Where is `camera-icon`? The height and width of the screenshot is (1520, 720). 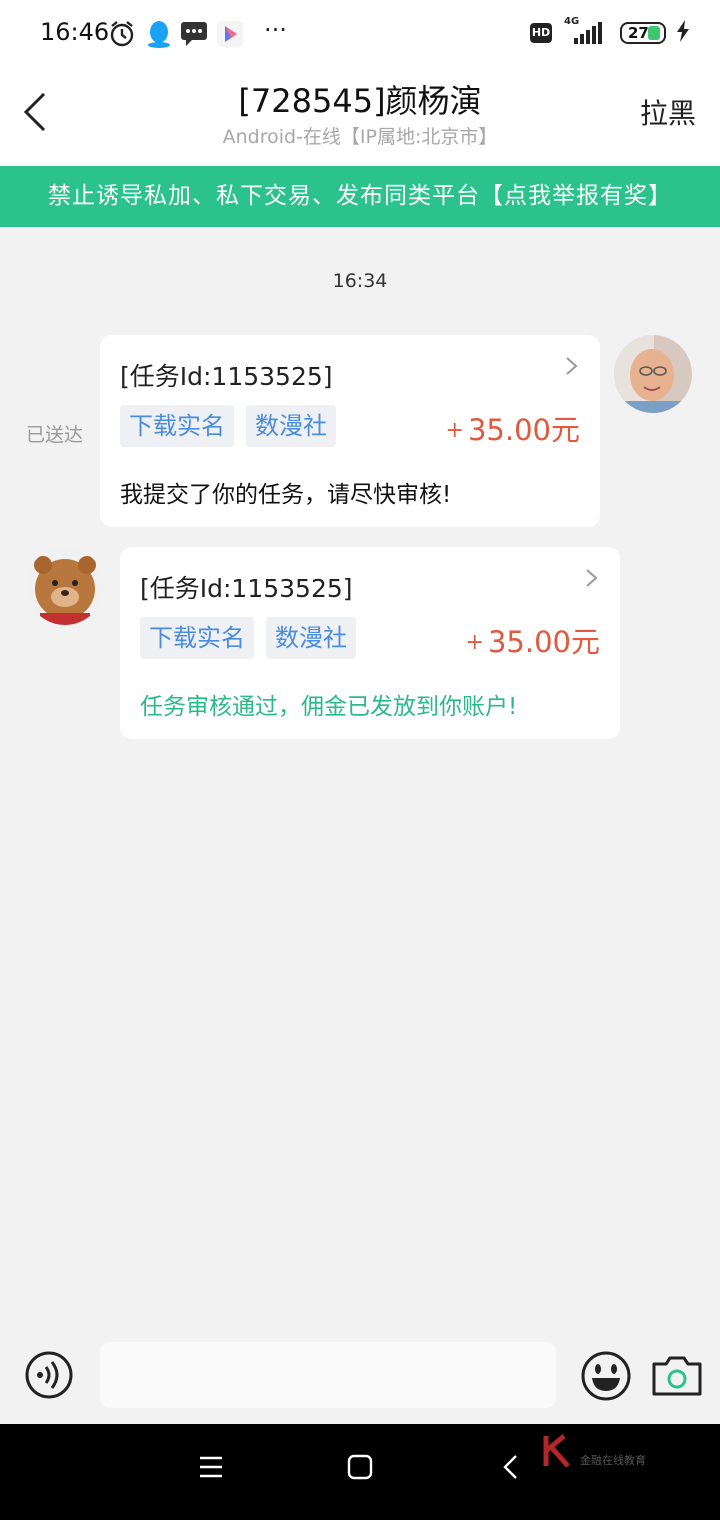 camera-icon is located at coordinates (677, 1376).